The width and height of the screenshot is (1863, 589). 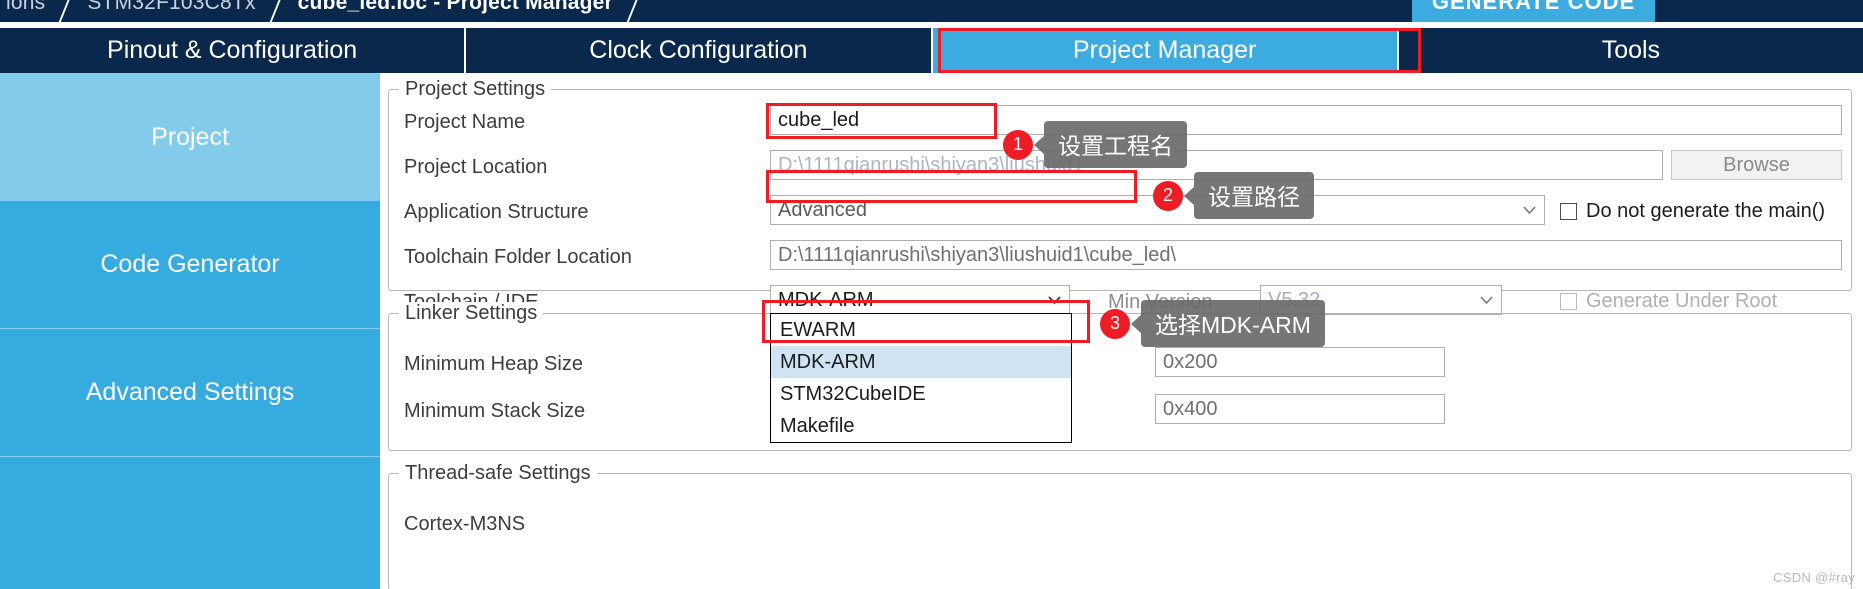 I want to click on application-structure-value: Advanced, so click(x=822, y=209).